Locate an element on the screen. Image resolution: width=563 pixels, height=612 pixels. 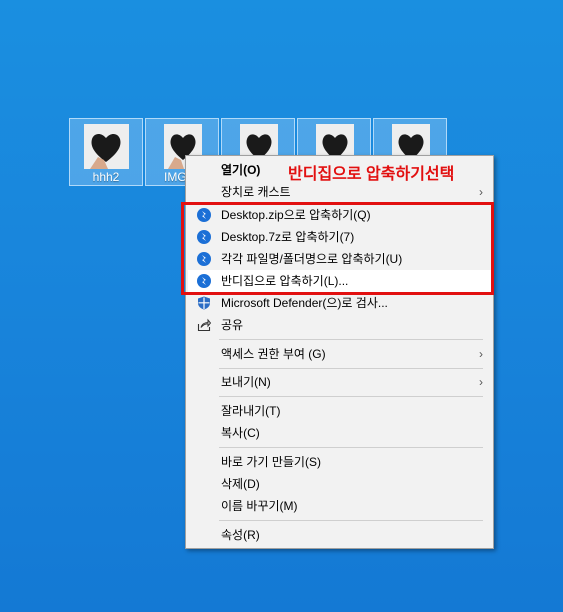
menu-item-rename: 이름 바꾸기(M) is located at coordinates (339, 506).